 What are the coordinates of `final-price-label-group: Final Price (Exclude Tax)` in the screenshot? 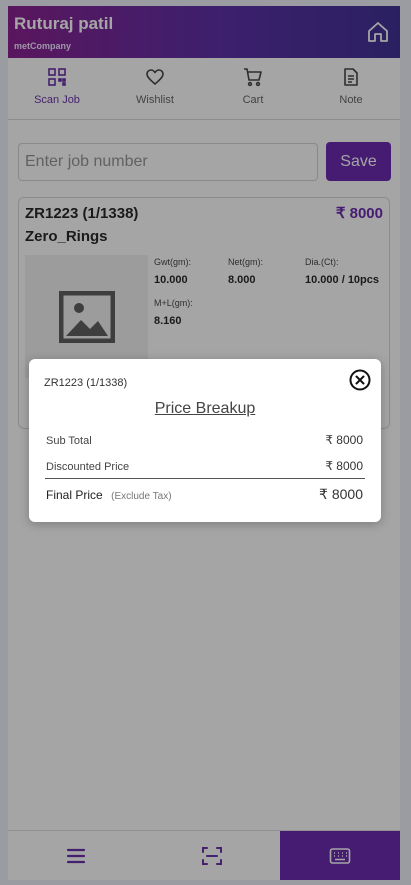 It's located at (109, 495).